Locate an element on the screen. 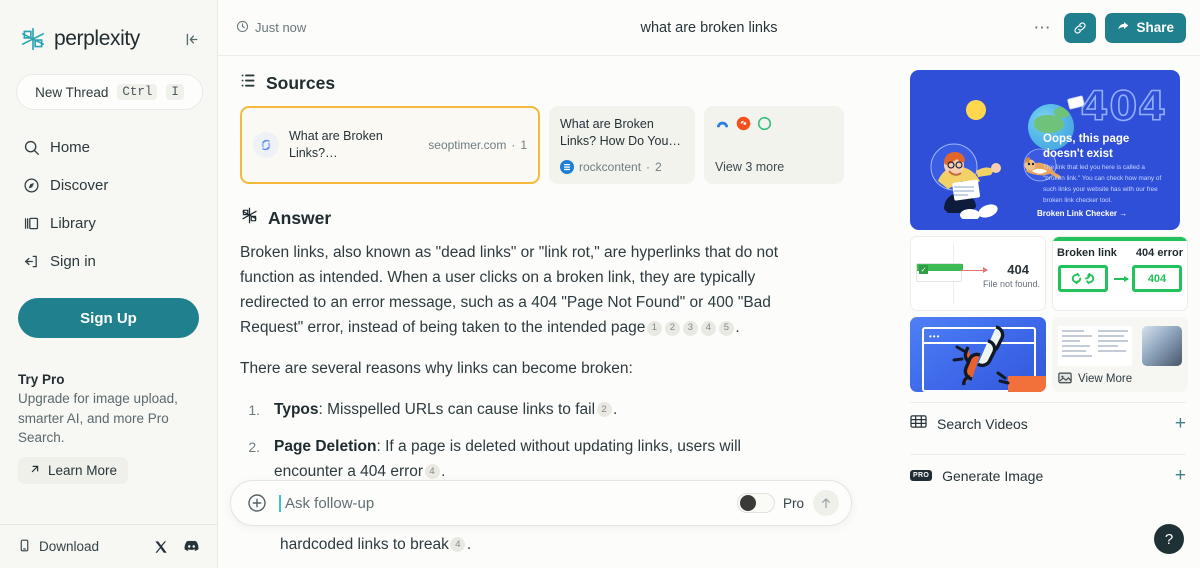 This screenshot has height=568, width=1200. semrush-favicon is located at coordinates (743, 126).